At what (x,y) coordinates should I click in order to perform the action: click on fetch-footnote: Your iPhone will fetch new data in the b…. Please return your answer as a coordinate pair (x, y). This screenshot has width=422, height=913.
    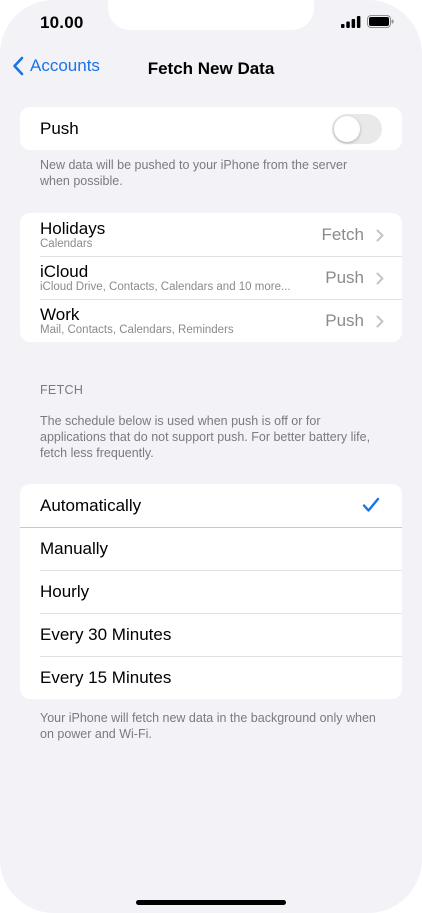
    Looking at the image, I should click on (208, 726).